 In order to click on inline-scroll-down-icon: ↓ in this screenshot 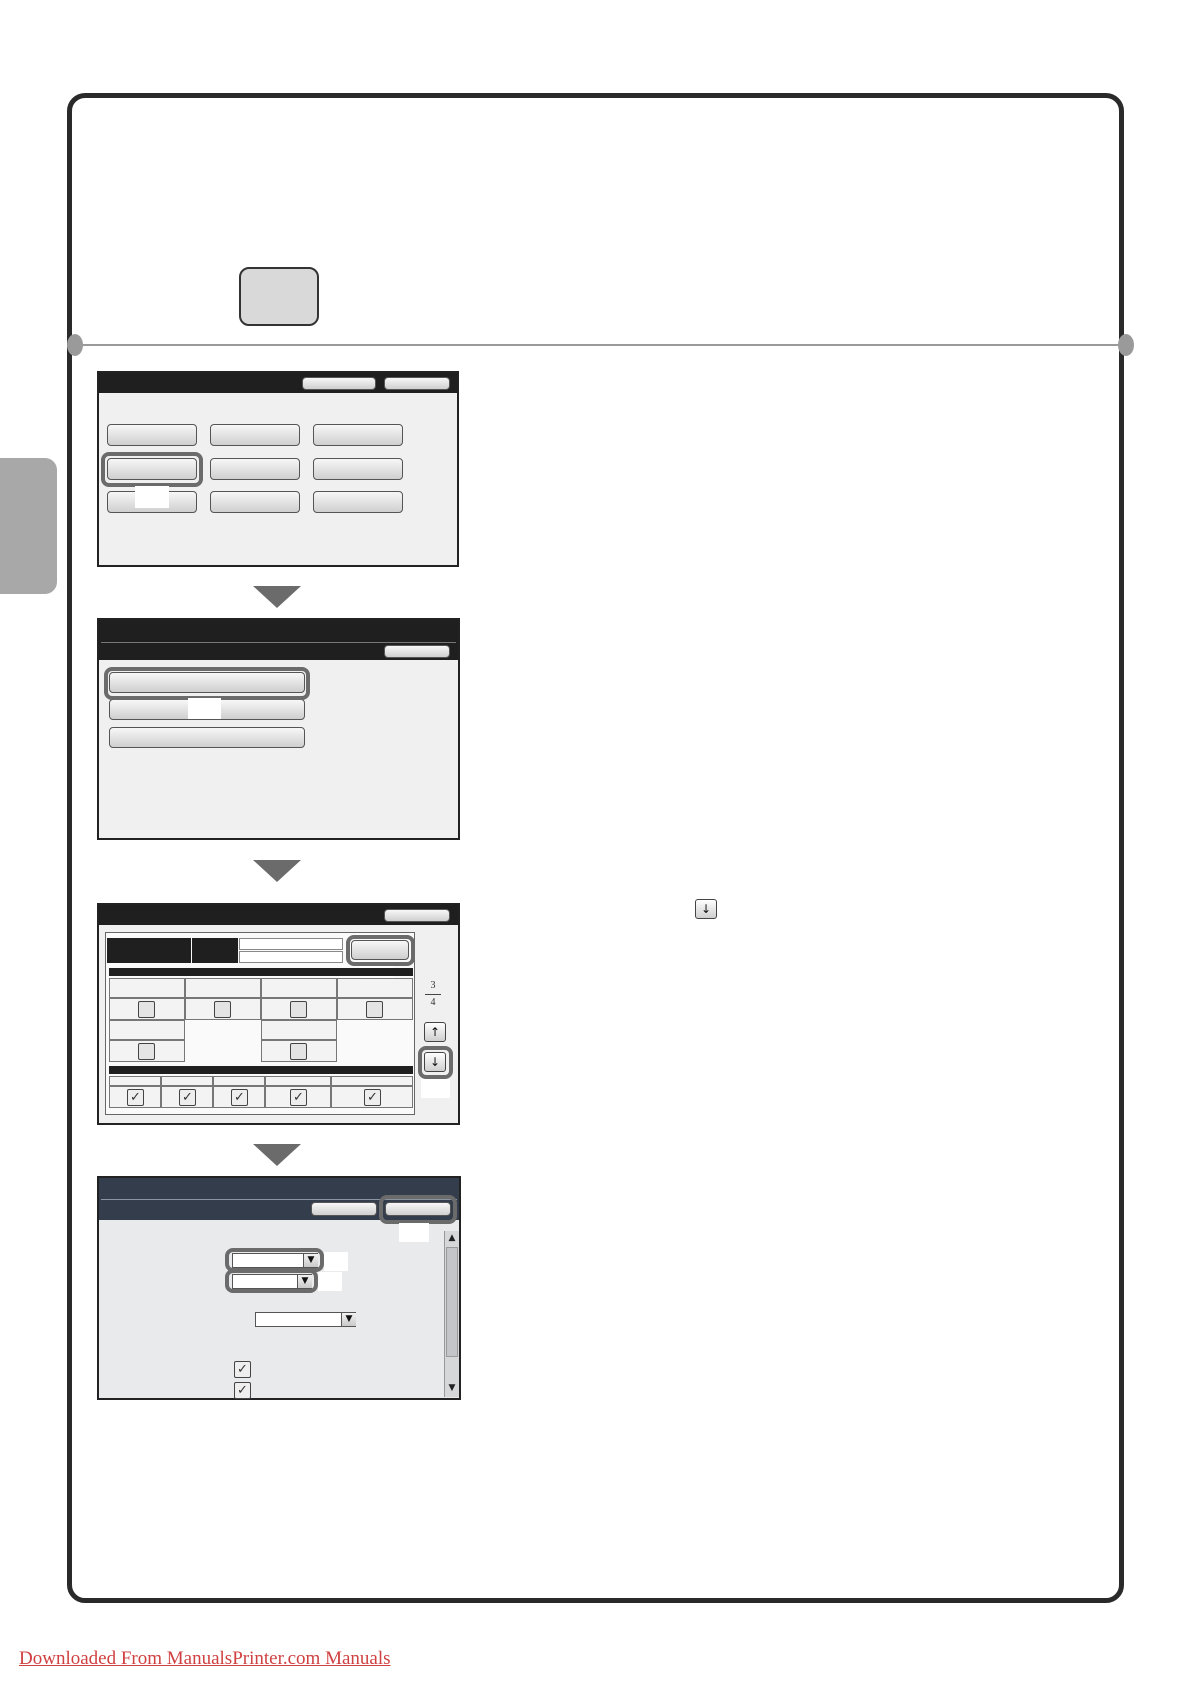, I will do `click(706, 909)`.